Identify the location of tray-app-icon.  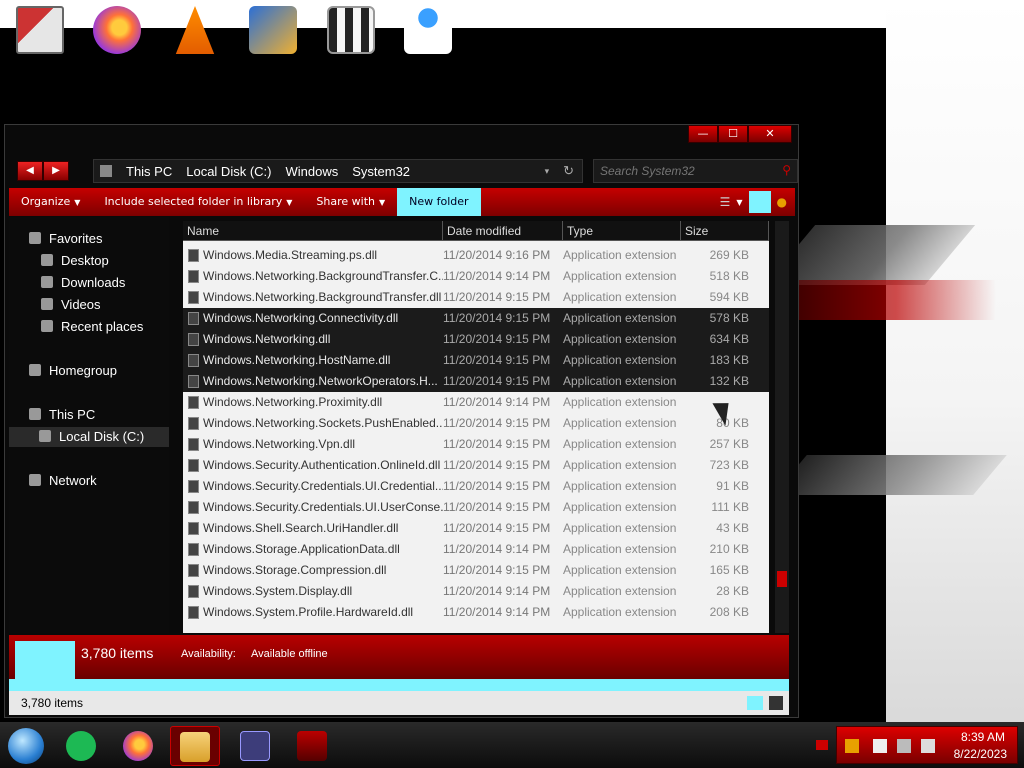
(852, 746).